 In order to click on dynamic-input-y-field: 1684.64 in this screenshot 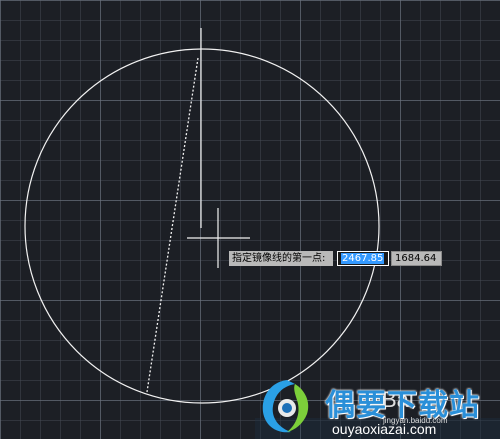, I will do `click(416, 258)`.